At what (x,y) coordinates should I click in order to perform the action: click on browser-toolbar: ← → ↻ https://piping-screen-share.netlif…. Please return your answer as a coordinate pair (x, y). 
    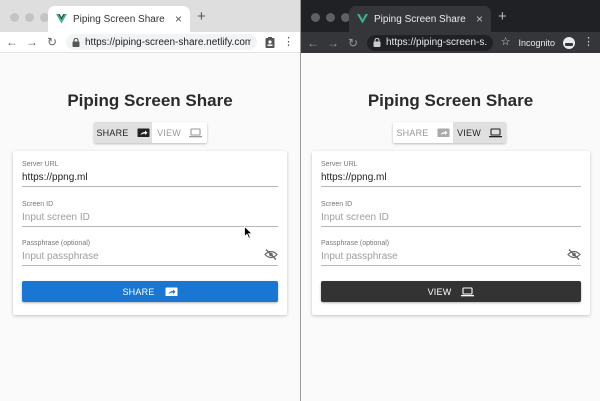
    Looking at the image, I should click on (150, 42).